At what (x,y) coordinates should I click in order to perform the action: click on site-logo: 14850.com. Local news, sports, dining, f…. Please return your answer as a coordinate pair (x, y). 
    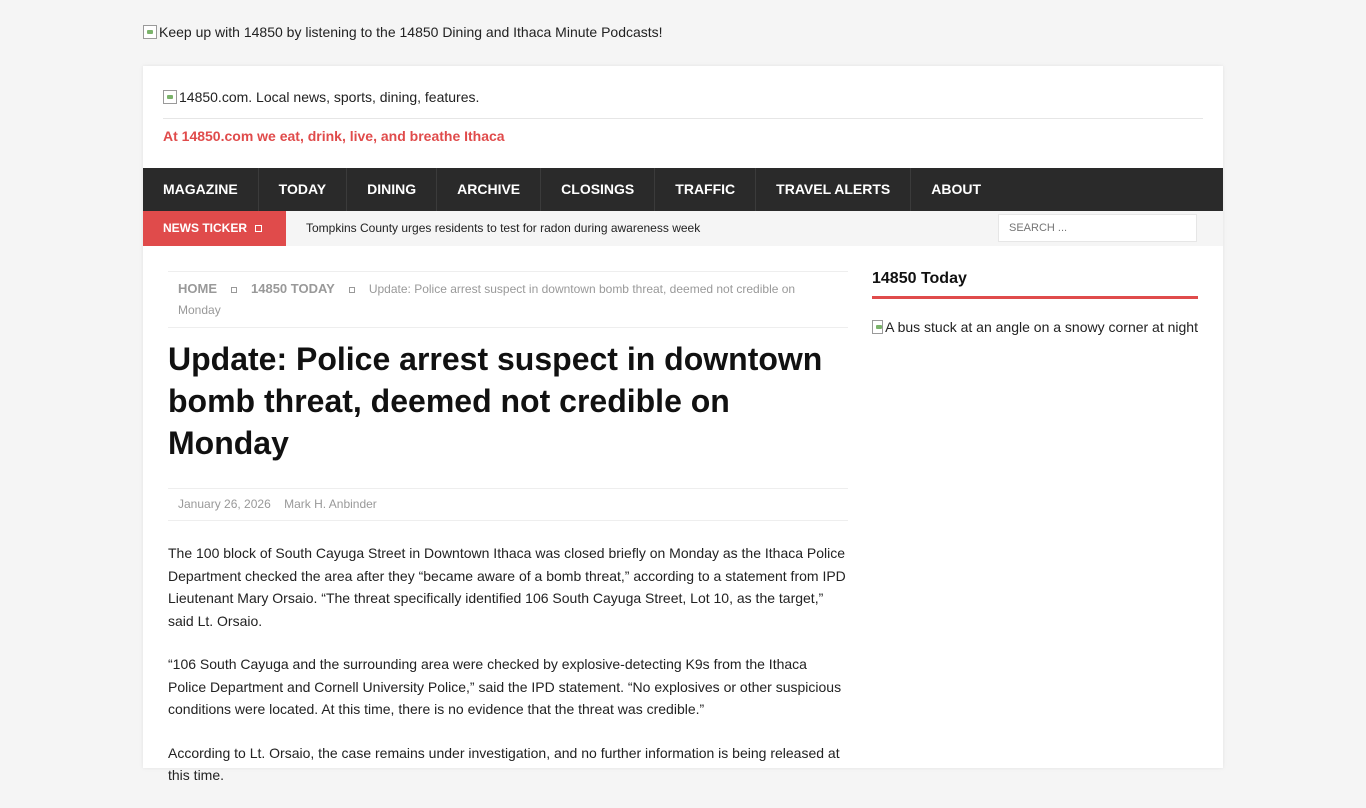
    Looking at the image, I should click on (321, 97).